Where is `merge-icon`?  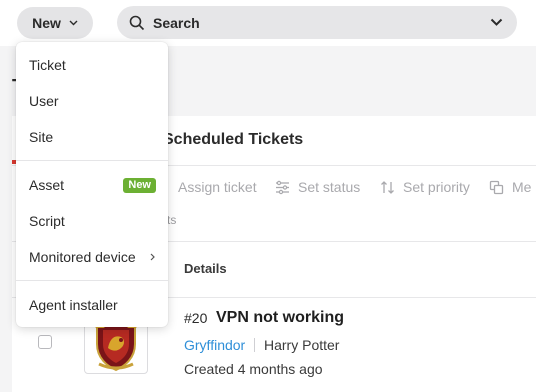 merge-icon is located at coordinates (496, 187).